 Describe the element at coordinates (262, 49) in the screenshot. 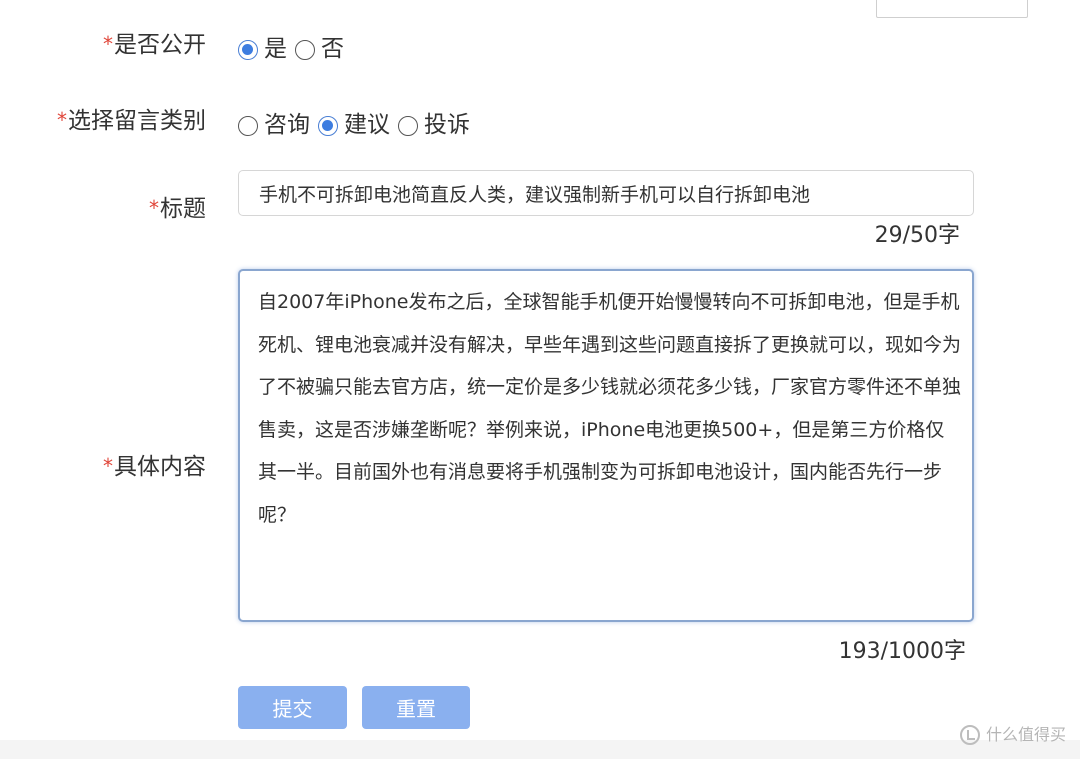

I see `public-option-yes: 是` at that location.